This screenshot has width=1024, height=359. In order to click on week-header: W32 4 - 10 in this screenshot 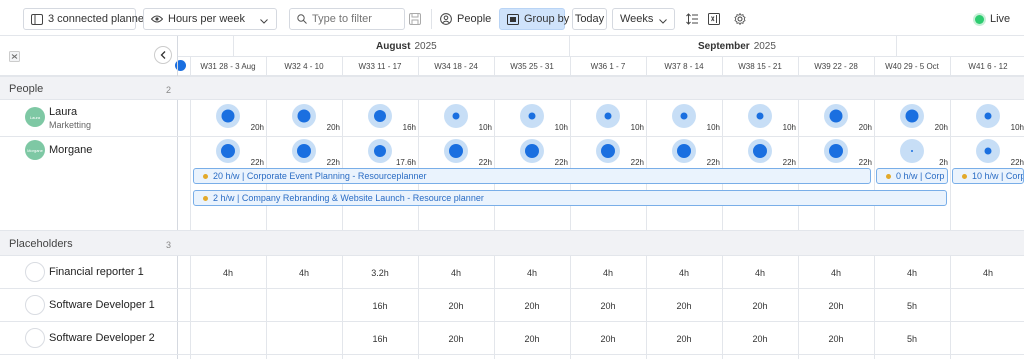, I will do `click(304, 66)`.